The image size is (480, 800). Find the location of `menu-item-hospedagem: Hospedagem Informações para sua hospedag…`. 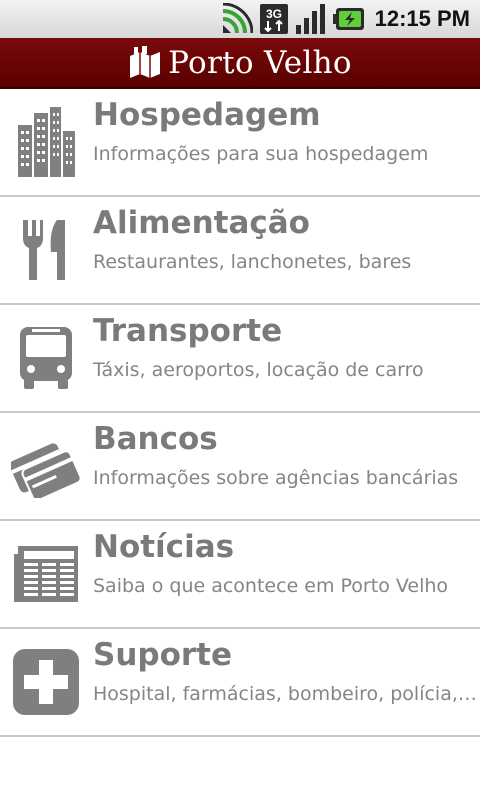

menu-item-hospedagem: Hospedagem Informações para sua hospedag… is located at coordinates (240, 143).